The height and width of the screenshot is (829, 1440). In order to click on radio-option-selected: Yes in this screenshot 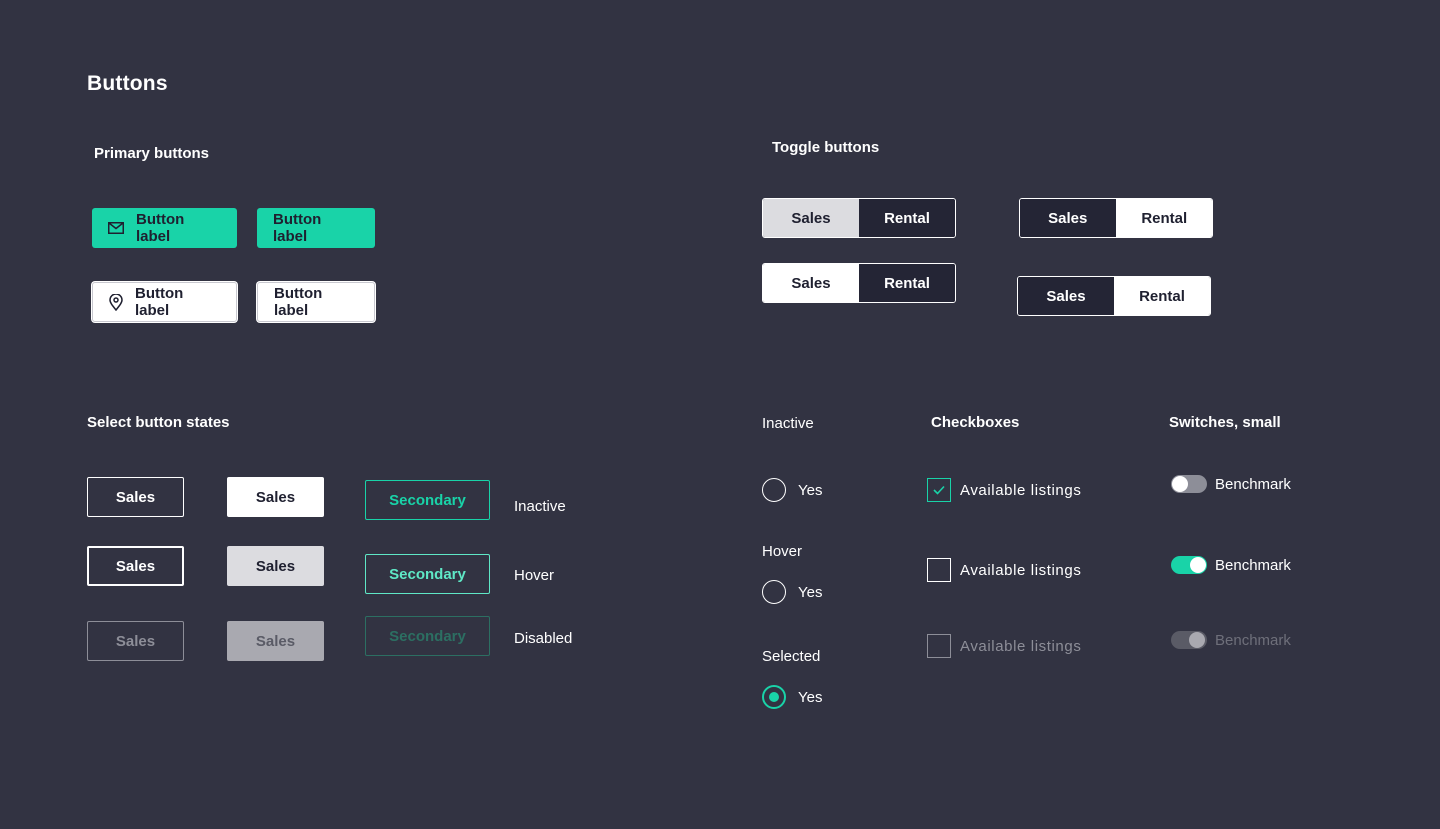, I will do `click(792, 697)`.